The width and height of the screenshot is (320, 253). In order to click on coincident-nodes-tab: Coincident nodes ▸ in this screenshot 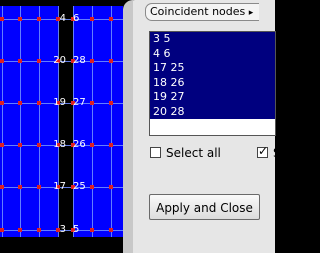, I will do `click(202, 12)`.